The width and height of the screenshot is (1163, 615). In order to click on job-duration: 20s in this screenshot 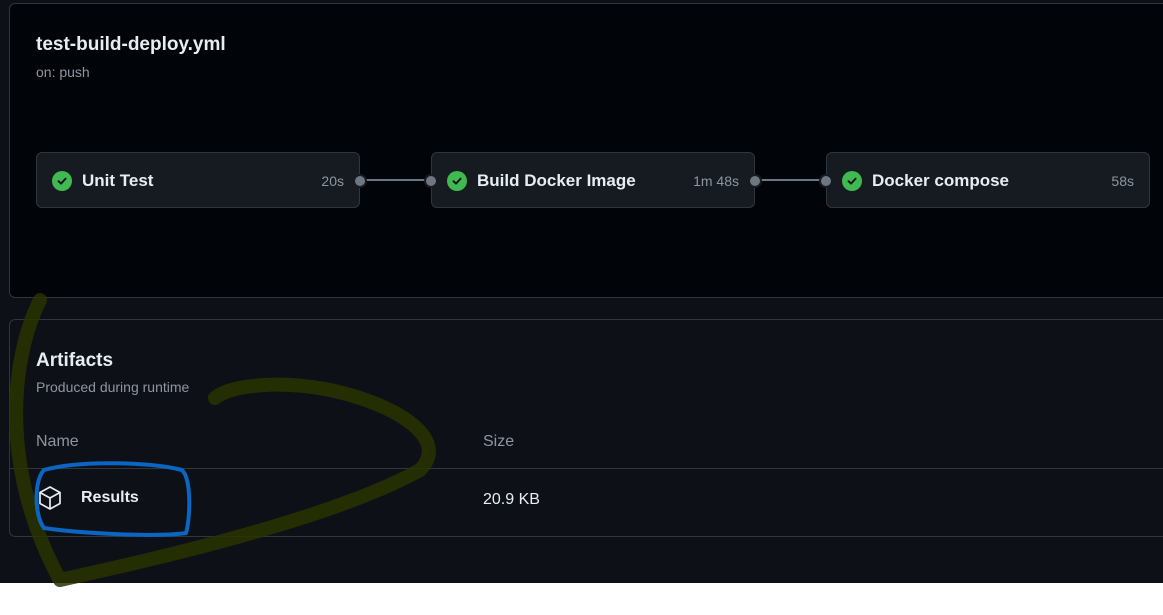, I will do `click(332, 181)`.